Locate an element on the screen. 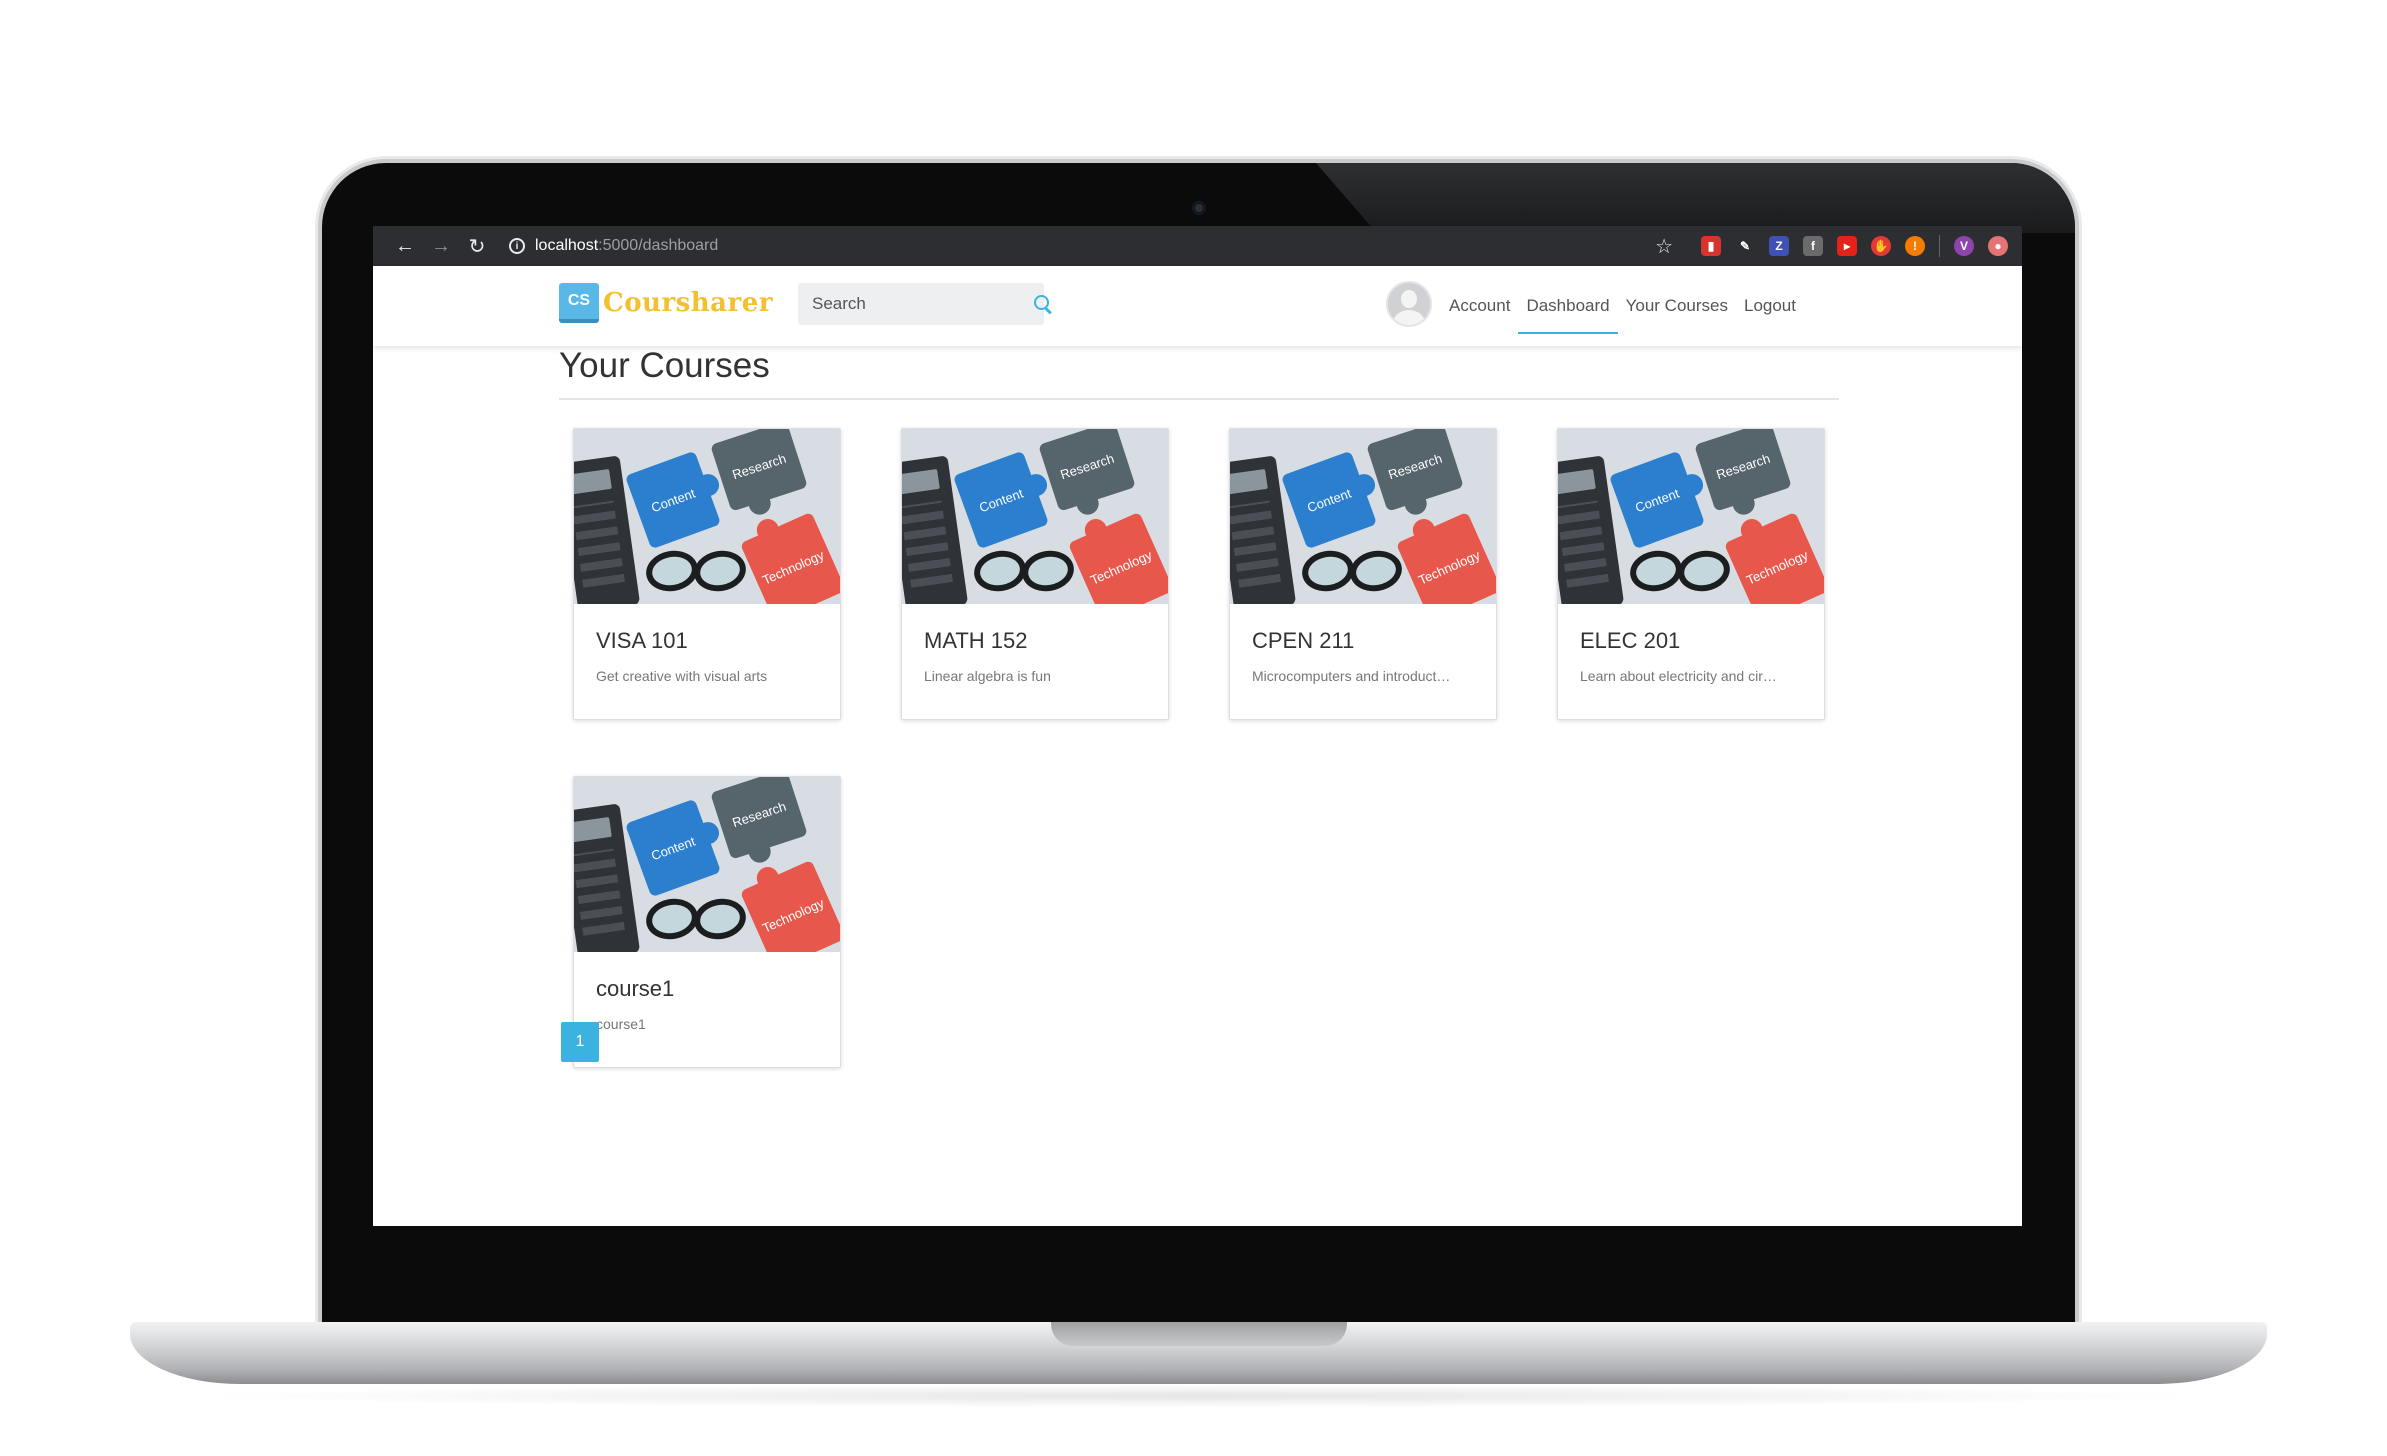 This screenshot has height=1456, width=2387. search-bar is located at coordinates (923, 304).